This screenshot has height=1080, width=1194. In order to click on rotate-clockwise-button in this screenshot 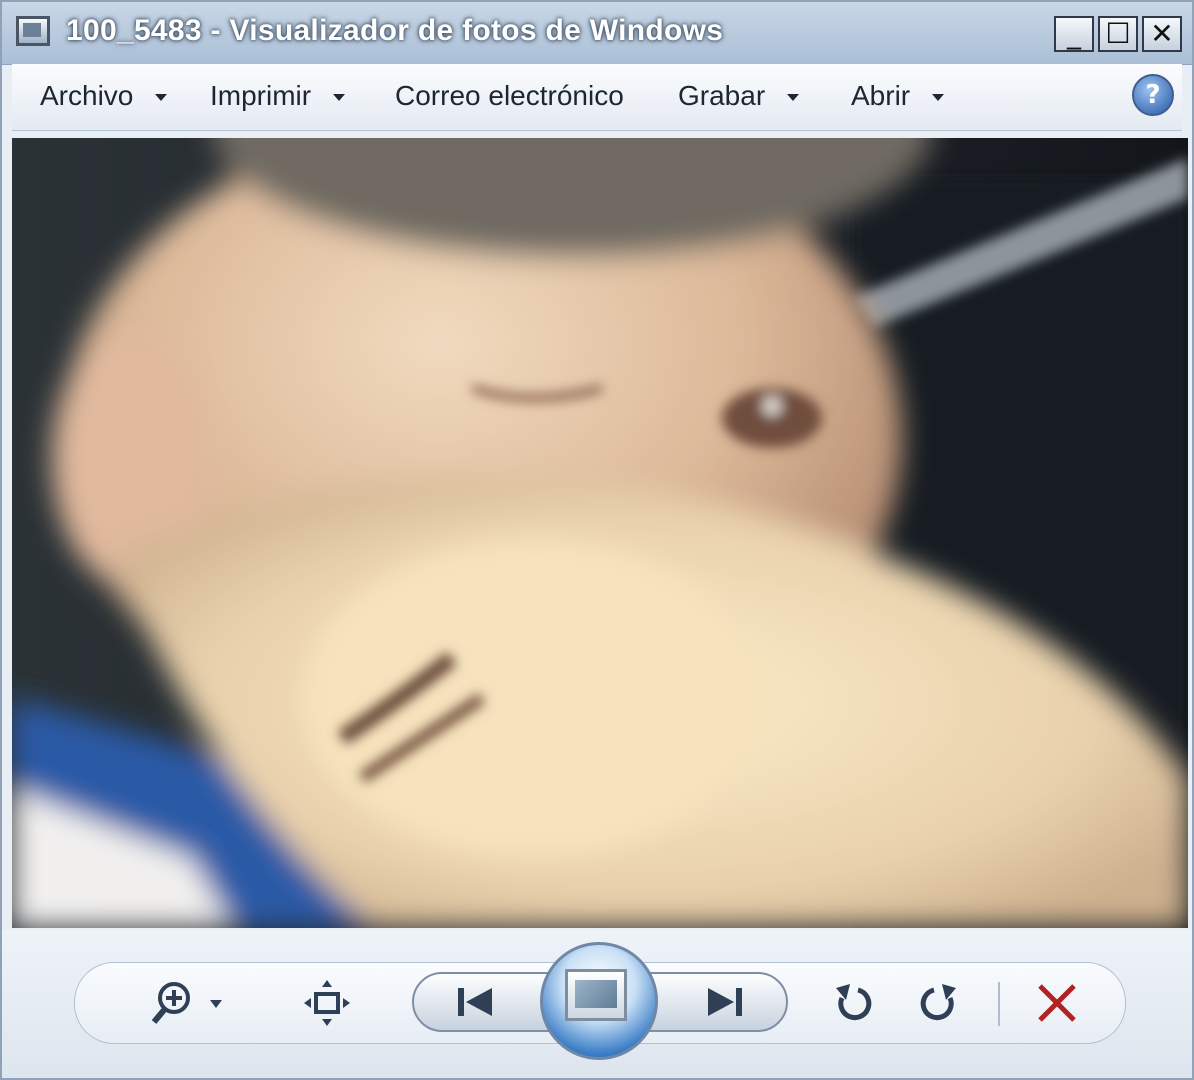, I will do `click(939, 1003)`.